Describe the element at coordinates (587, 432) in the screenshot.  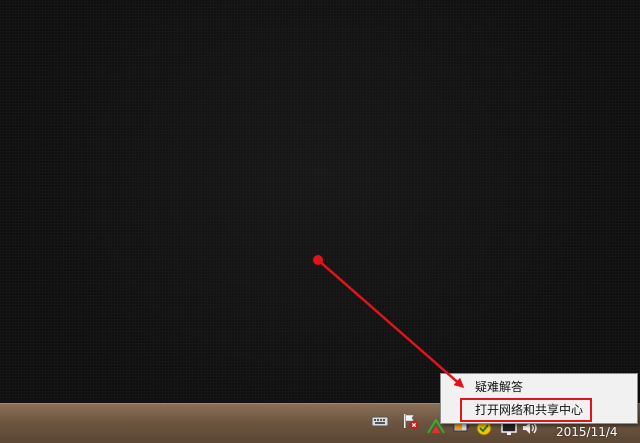
I see `taskbar-clock-date: 2015/11/4` at that location.